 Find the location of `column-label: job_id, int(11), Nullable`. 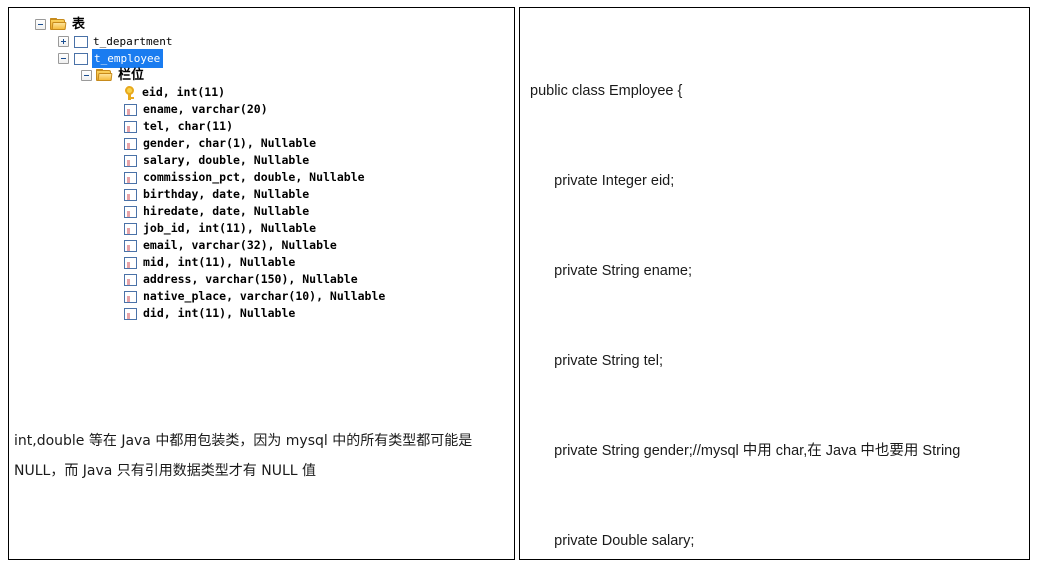

column-label: job_id, int(11), Nullable is located at coordinates (230, 228).